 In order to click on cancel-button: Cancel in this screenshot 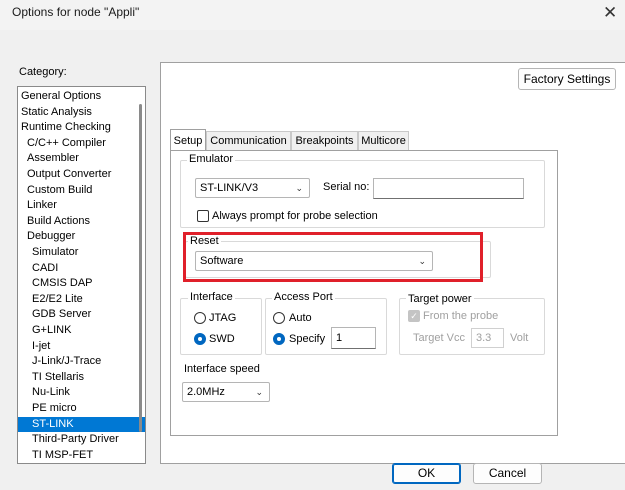, I will do `click(507, 473)`.